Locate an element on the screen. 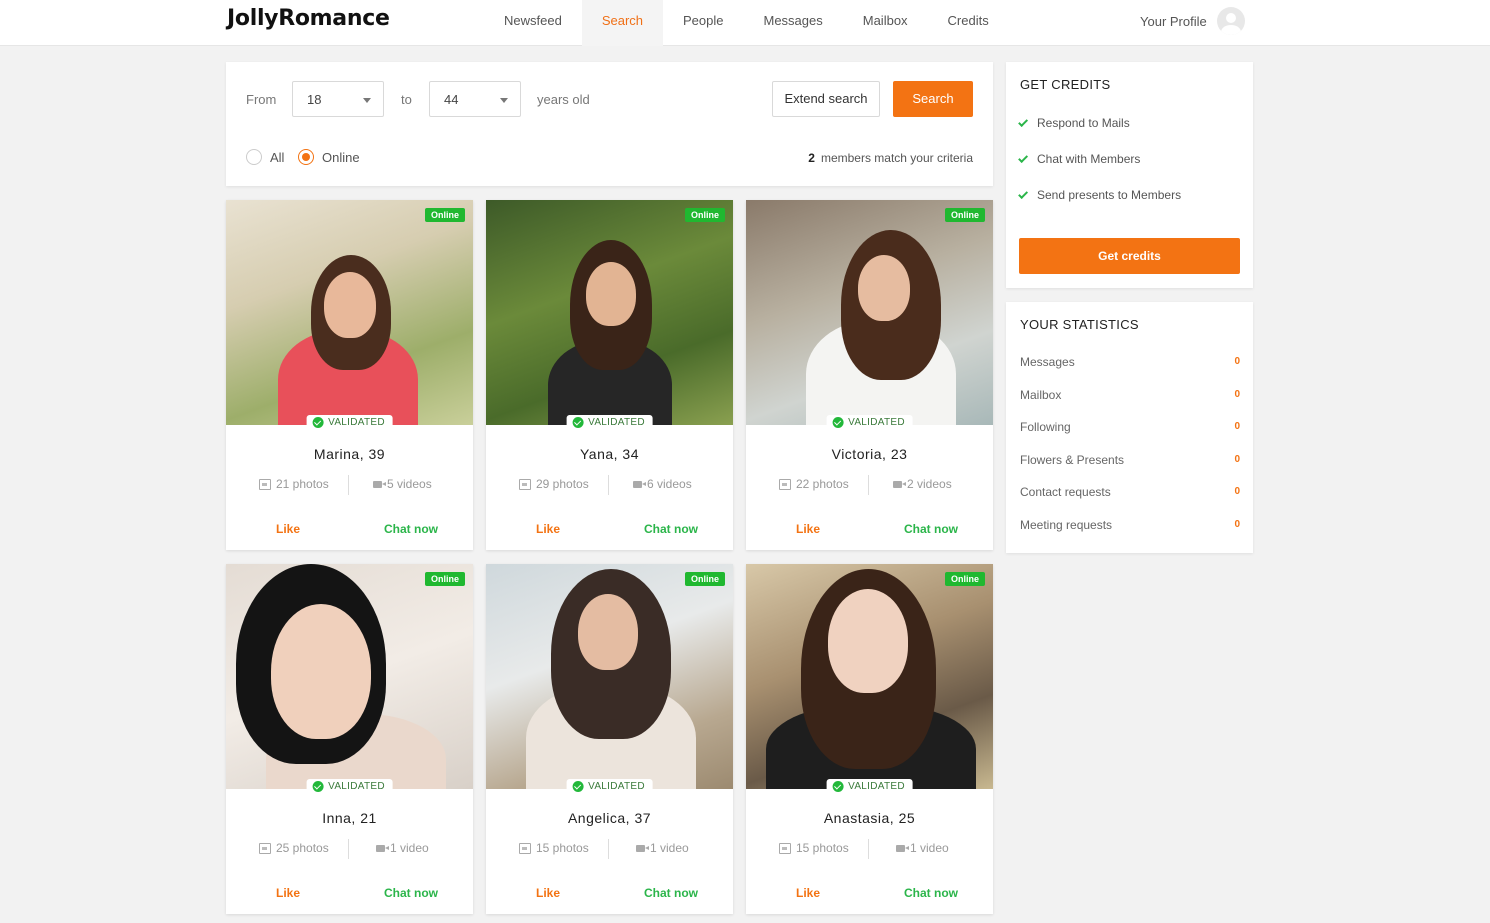  videos-label: 5 videos is located at coordinates (409, 484).